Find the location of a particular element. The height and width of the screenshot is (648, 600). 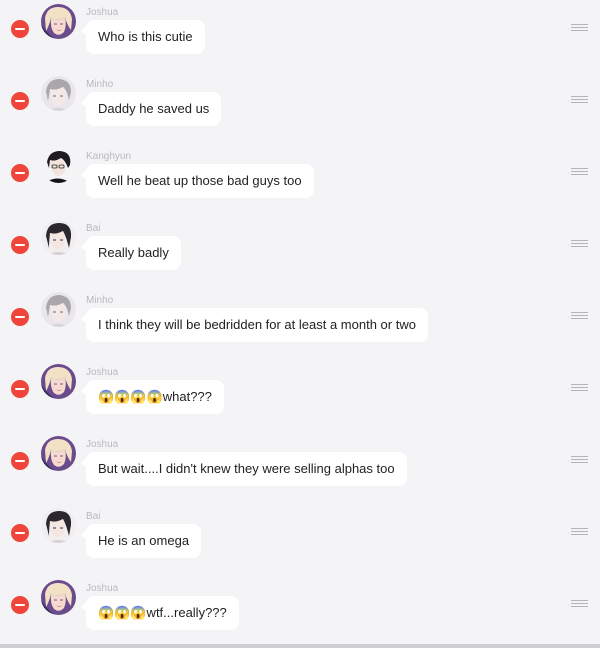

message-bubble: 😱😱😱wtf...really??? is located at coordinates (160, 613).